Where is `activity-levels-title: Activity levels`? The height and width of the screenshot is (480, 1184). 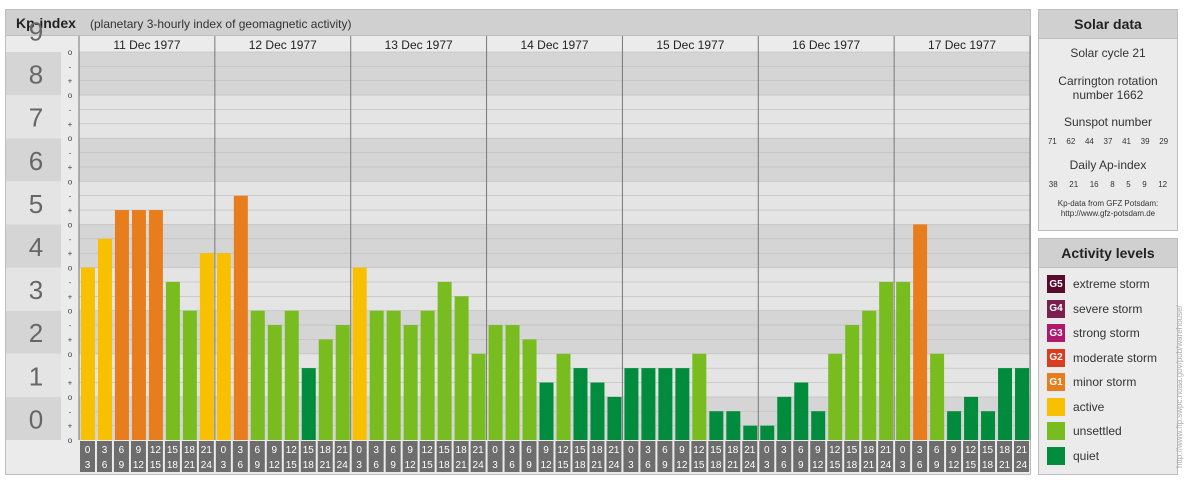
activity-levels-title: Activity levels is located at coordinates (1108, 253).